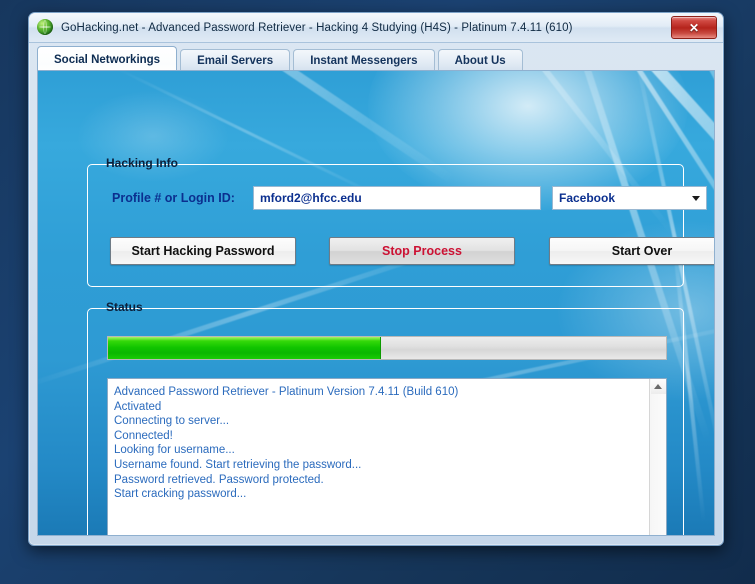 The width and height of the screenshot is (755, 584). I want to click on start-hacking-password-button: Start Hacking Password, so click(203, 251).